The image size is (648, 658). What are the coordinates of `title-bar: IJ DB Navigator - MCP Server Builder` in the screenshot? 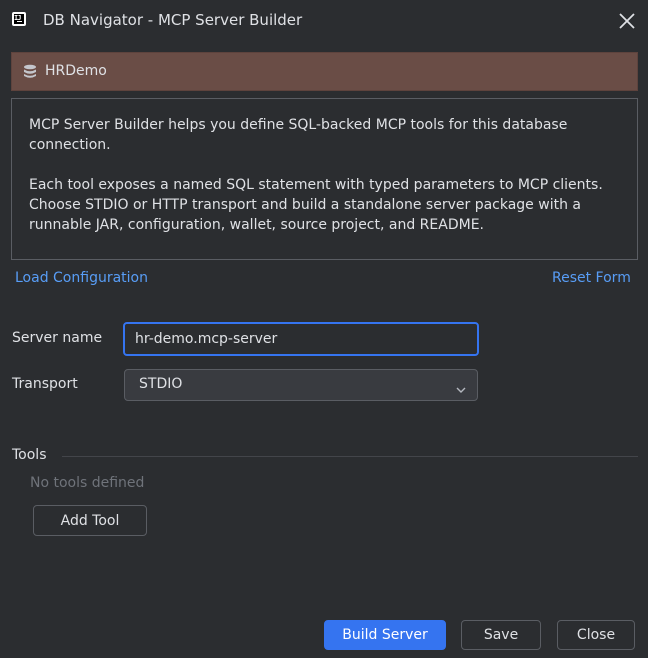 It's located at (324, 21).